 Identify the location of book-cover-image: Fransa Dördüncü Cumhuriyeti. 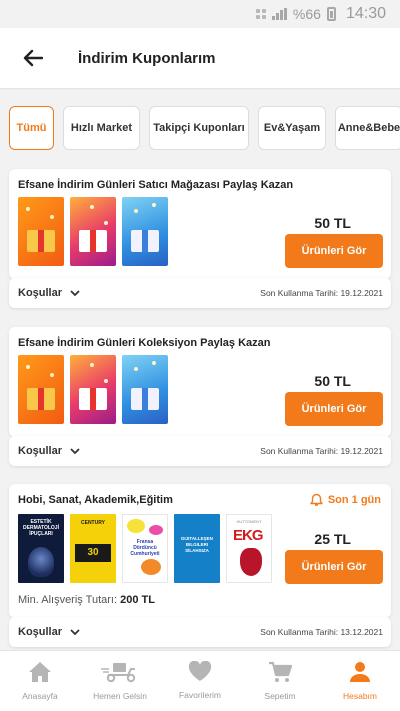
(145, 548).